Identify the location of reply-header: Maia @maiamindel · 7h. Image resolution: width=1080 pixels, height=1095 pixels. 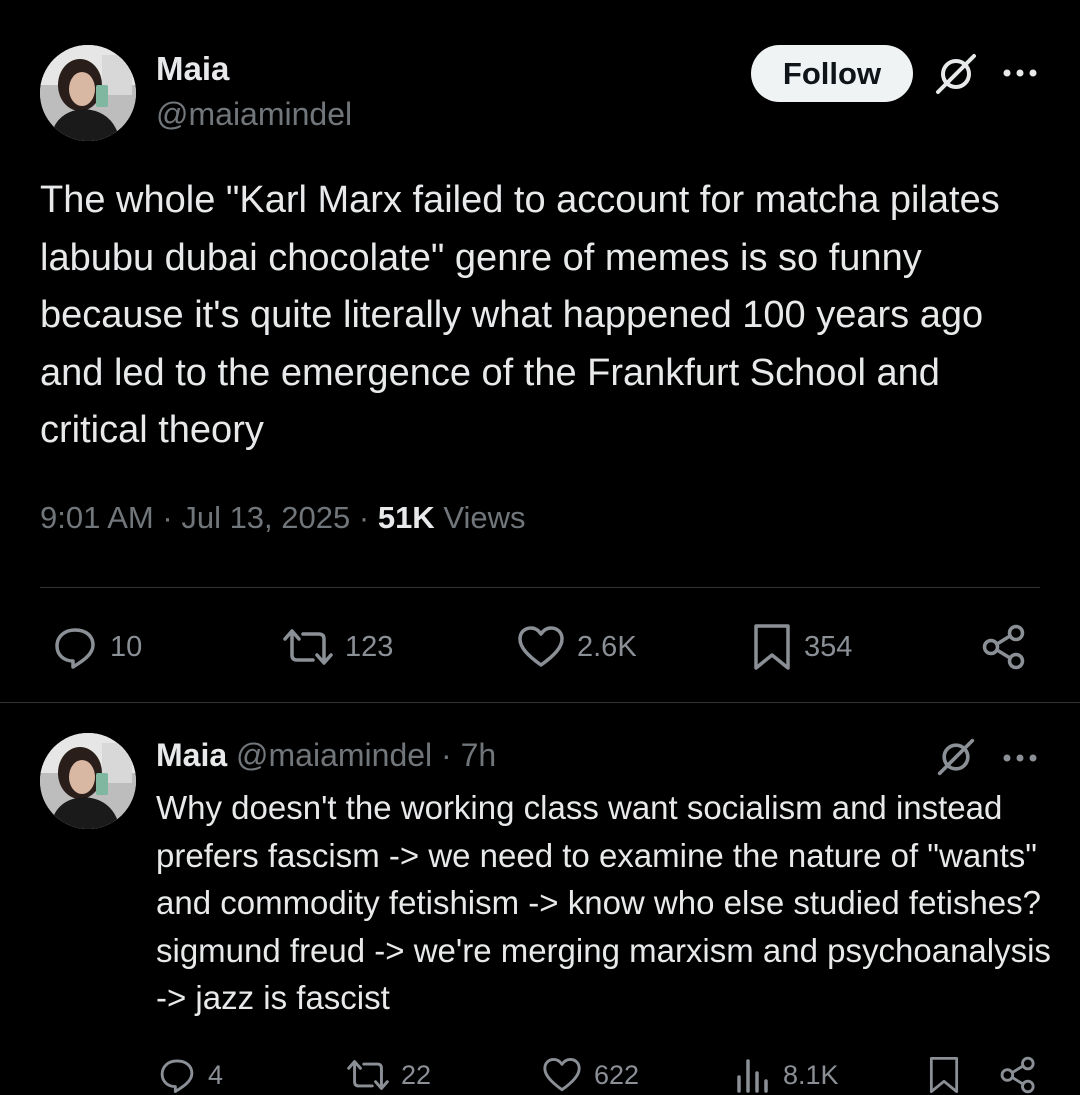
(326, 755).